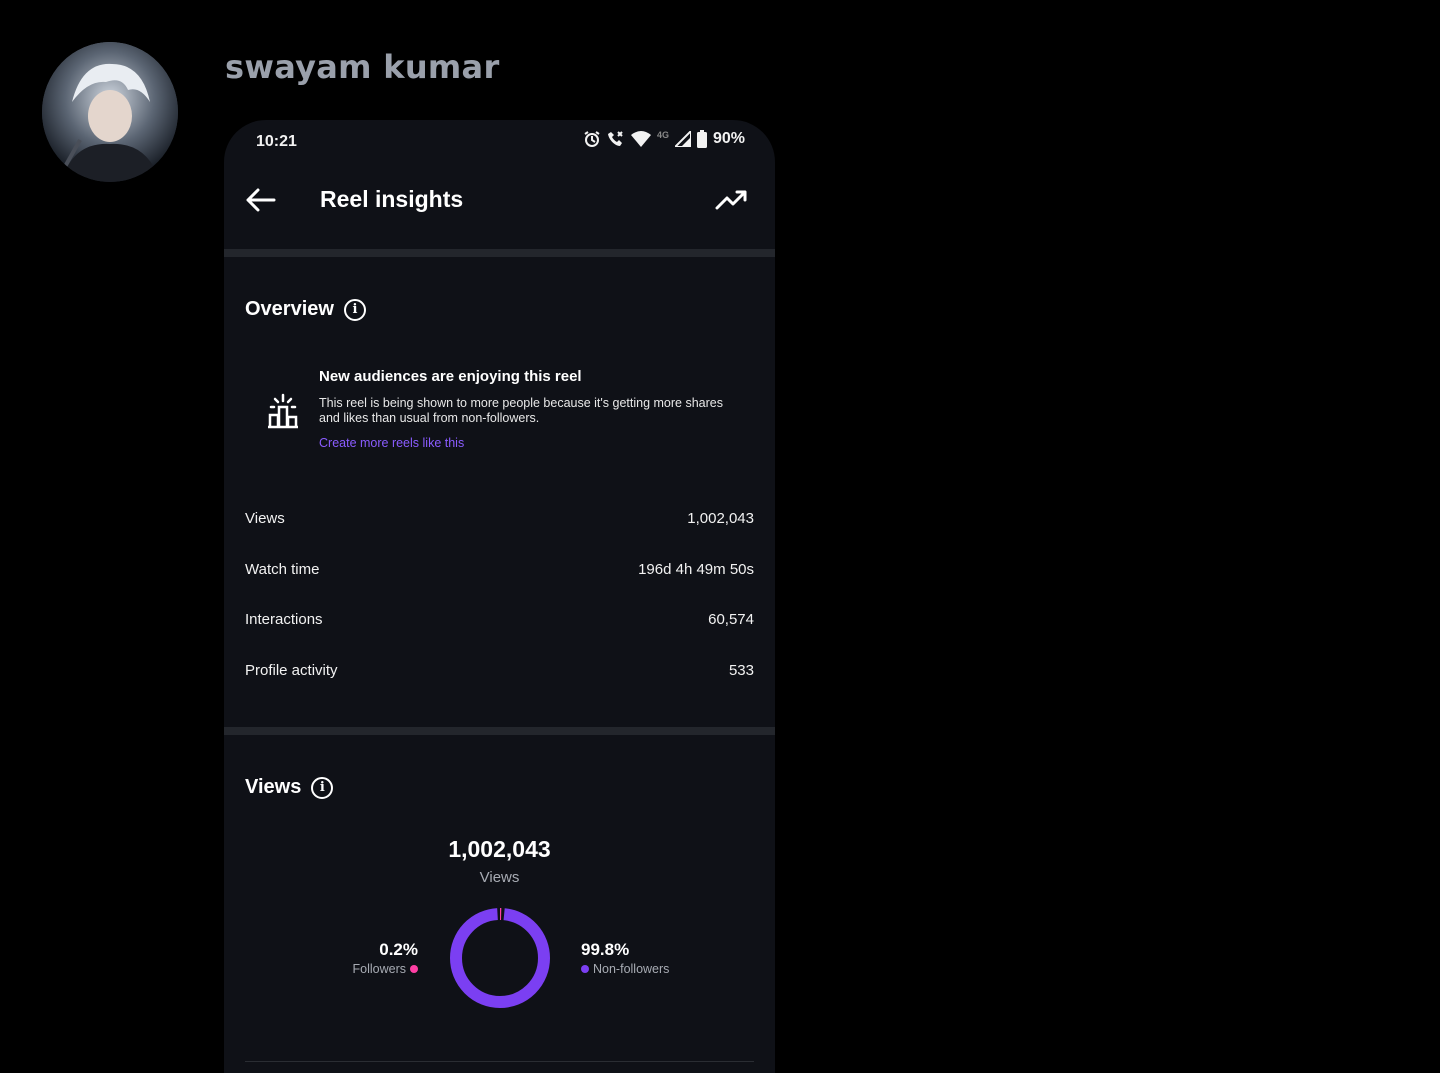 This screenshot has width=1440, height=1073. What do you see at coordinates (499, 1061) in the screenshot?
I see `section-divider-line` at bounding box center [499, 1061].